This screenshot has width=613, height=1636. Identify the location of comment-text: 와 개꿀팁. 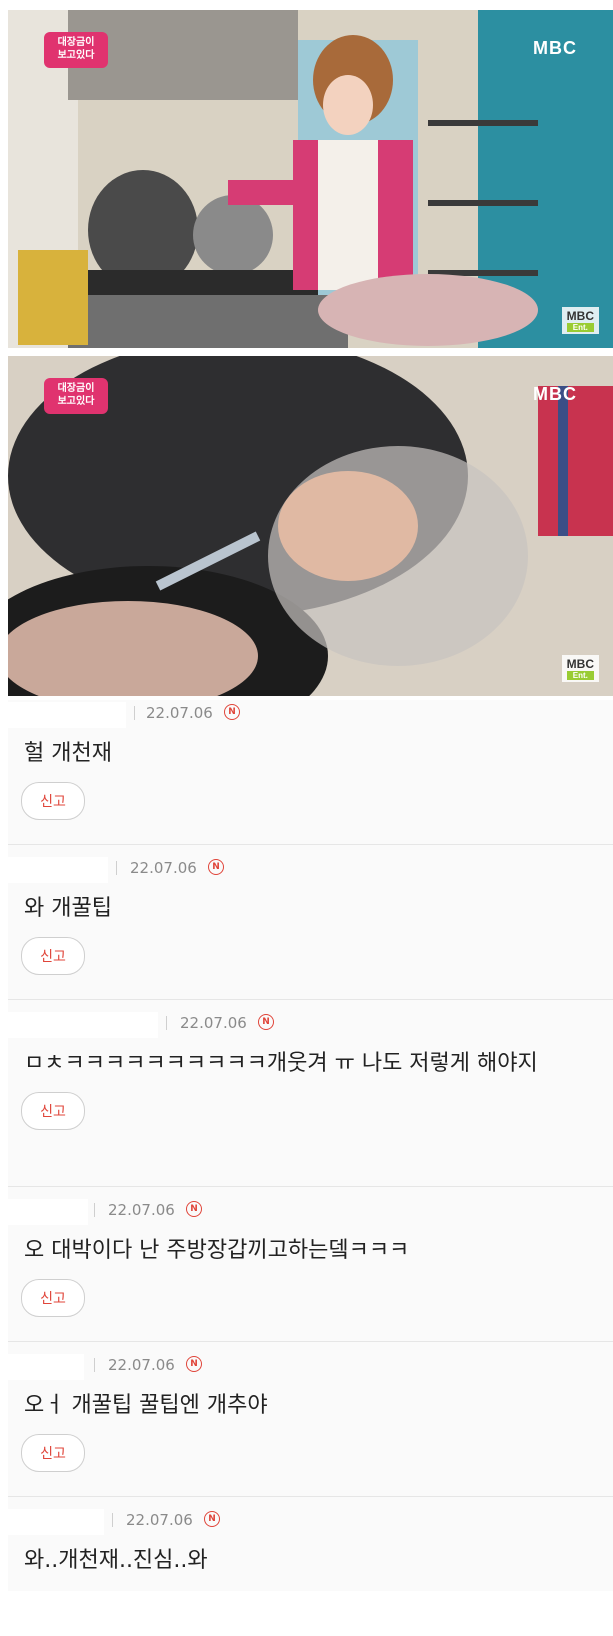
(68, 908).